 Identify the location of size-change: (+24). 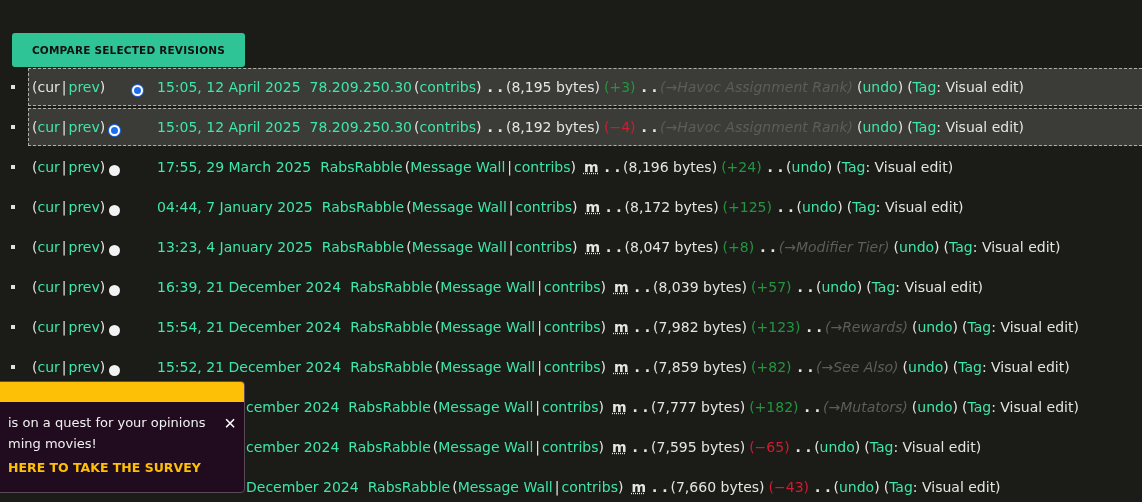
(741, 167).